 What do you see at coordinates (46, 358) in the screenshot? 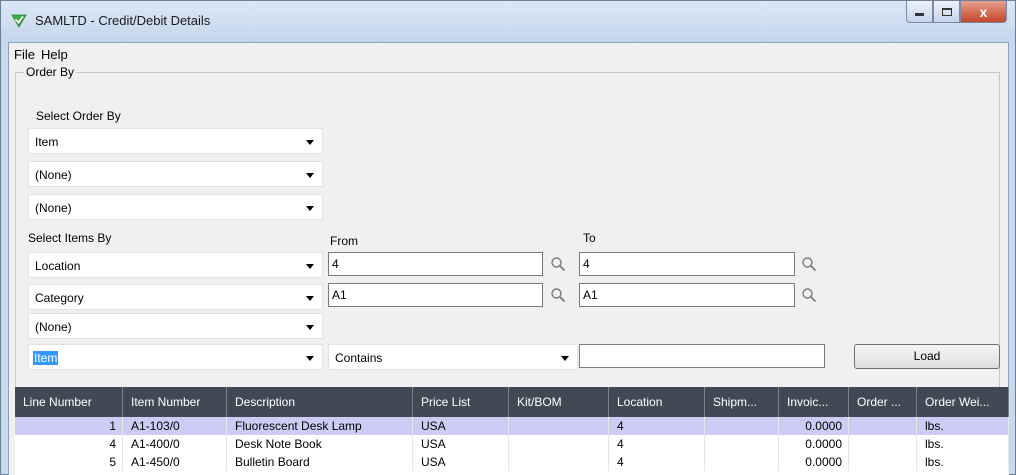
I see `filter-field-value: Item` at bounding box center [46, 358].